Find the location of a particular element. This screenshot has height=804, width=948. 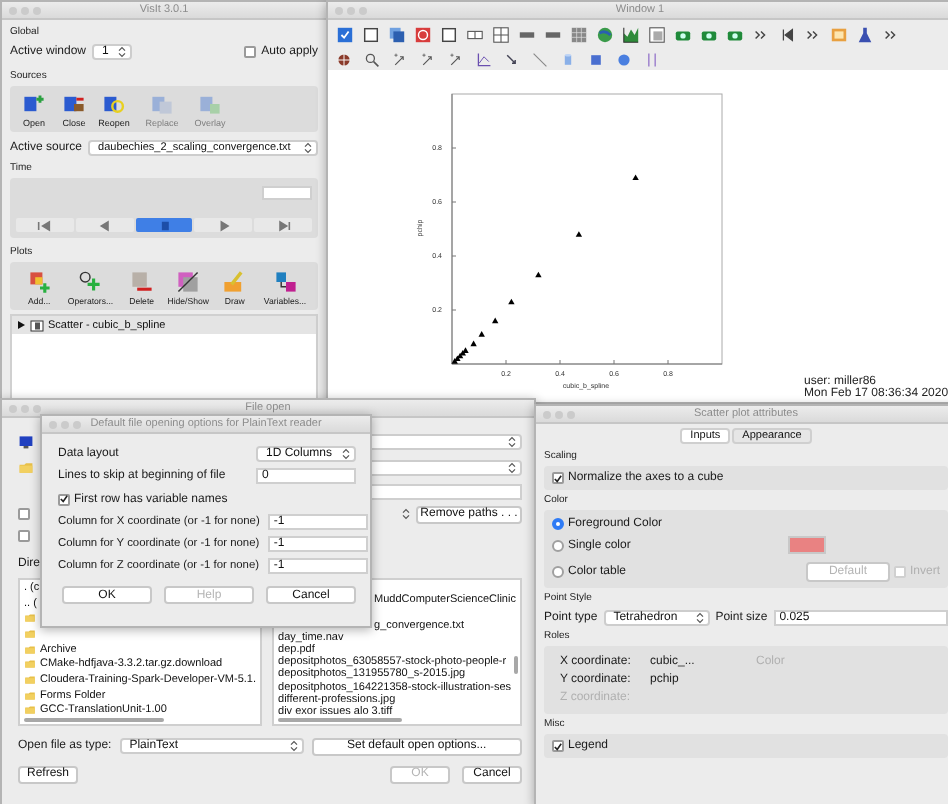

expand-icon is located at coordinates (21, 325).